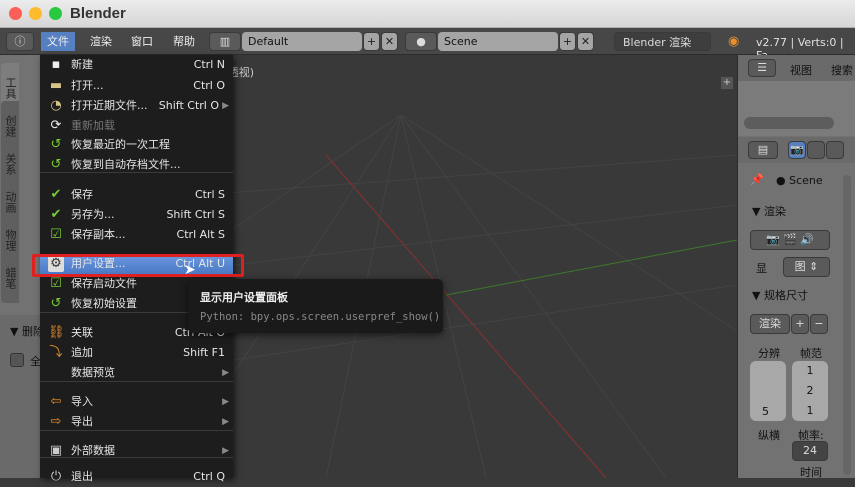 The width and height of the screenshot is (855, 487). I want to click on close-window-button, so click(15, 13).